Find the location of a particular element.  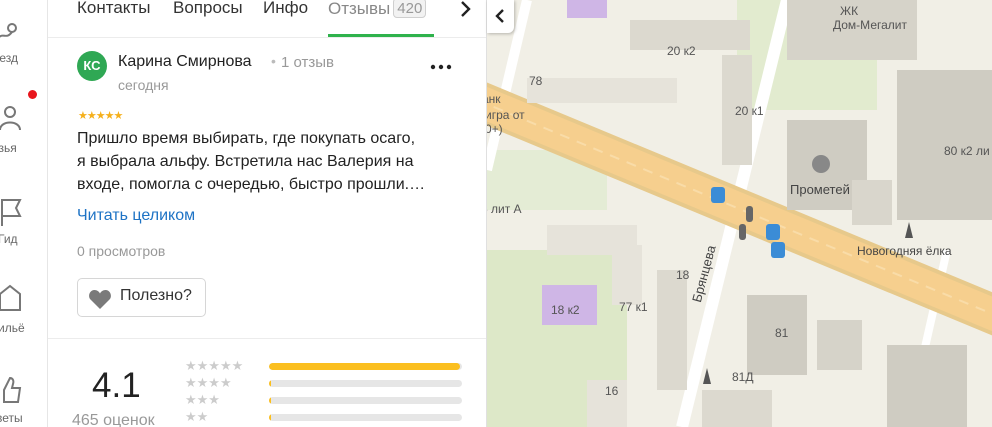

map-label-18k2: 18 к2 is located at coordinates (565, 310).